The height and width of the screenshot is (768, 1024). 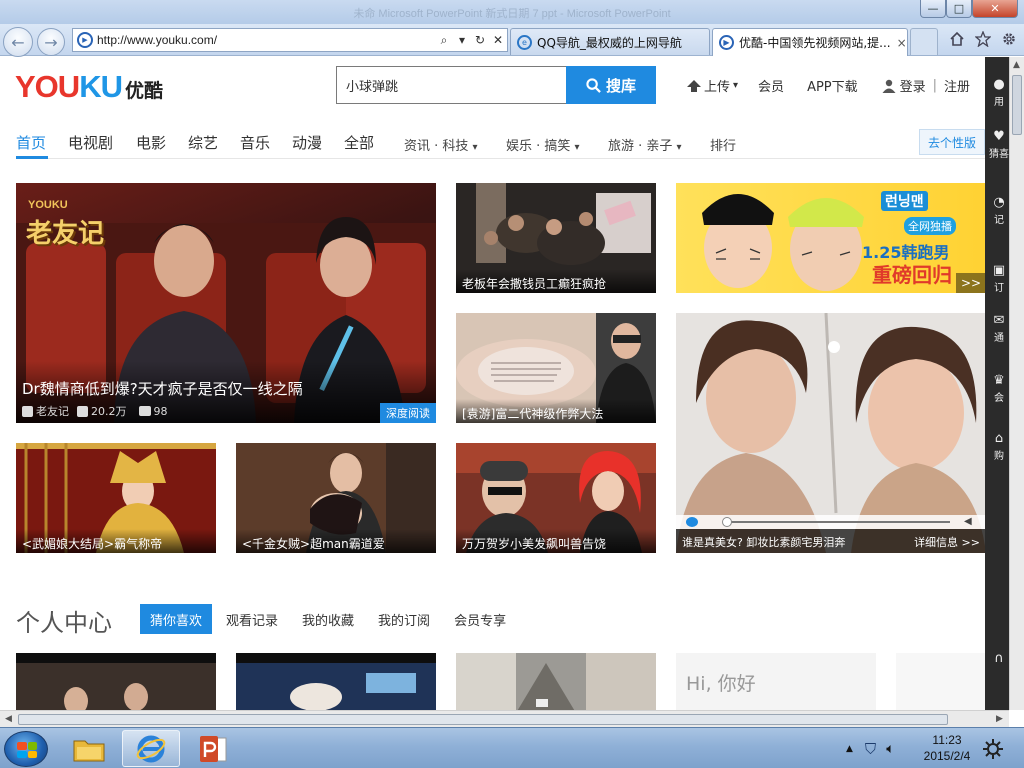 What do you see at coordinates (899, 43) in the screenshot?
I see `tab-close-icon: ×` at bounding box center [899, 43].